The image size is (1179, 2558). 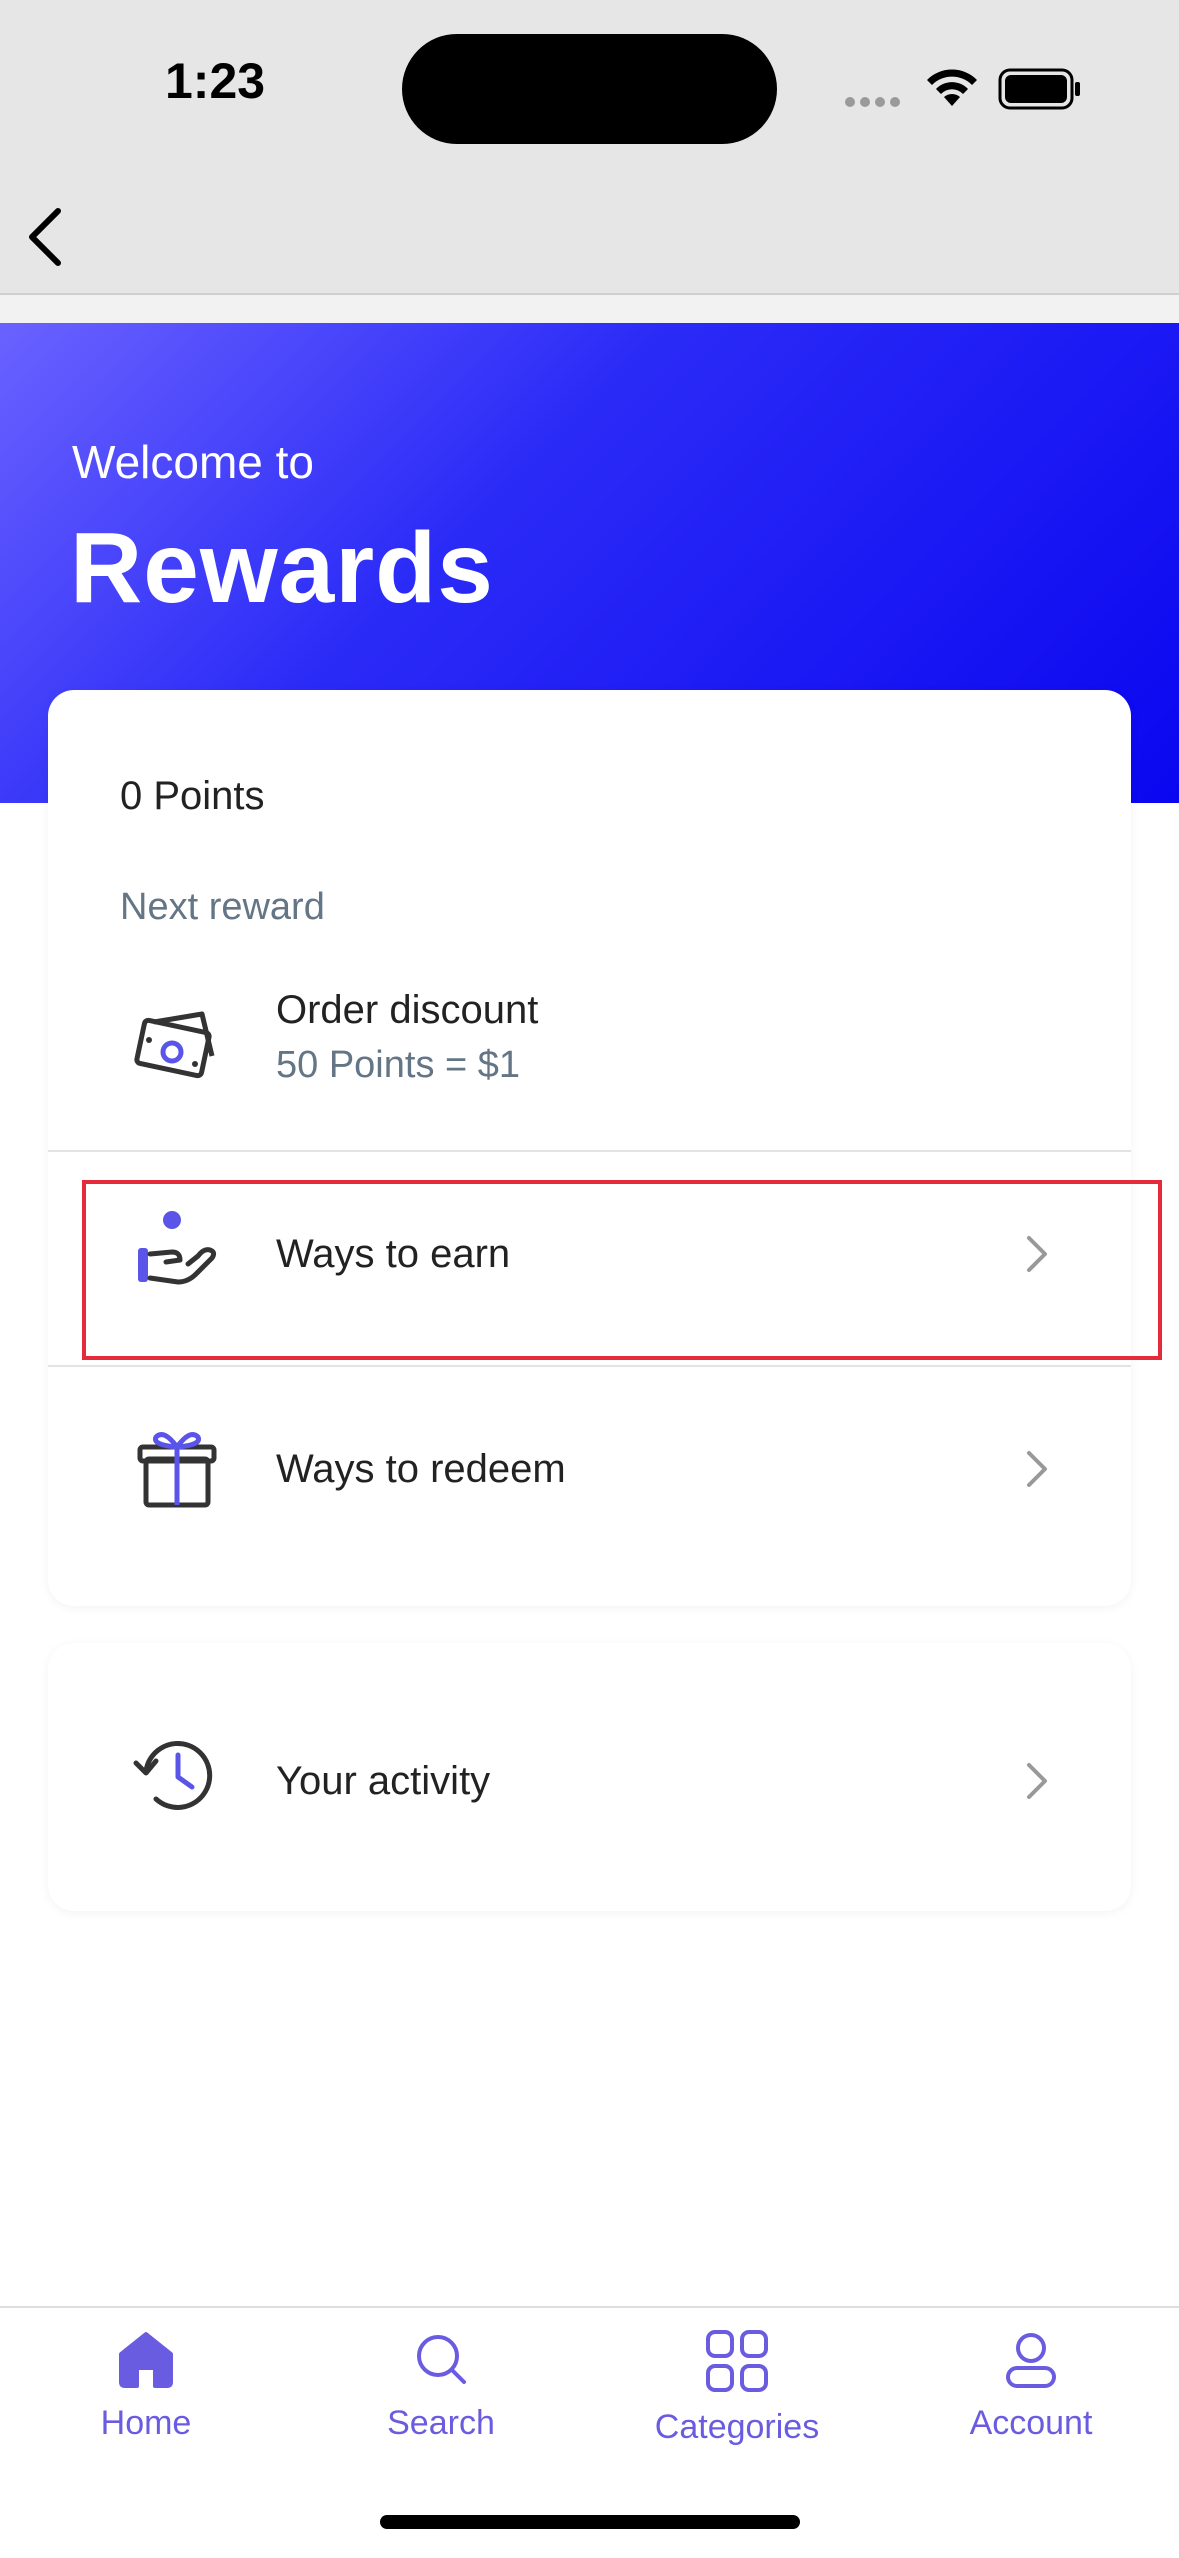 What do you see at coordinates (407, 1010) in the screenshot?
I see `reward-name: Order discount` at bounding box center [407, 1010].